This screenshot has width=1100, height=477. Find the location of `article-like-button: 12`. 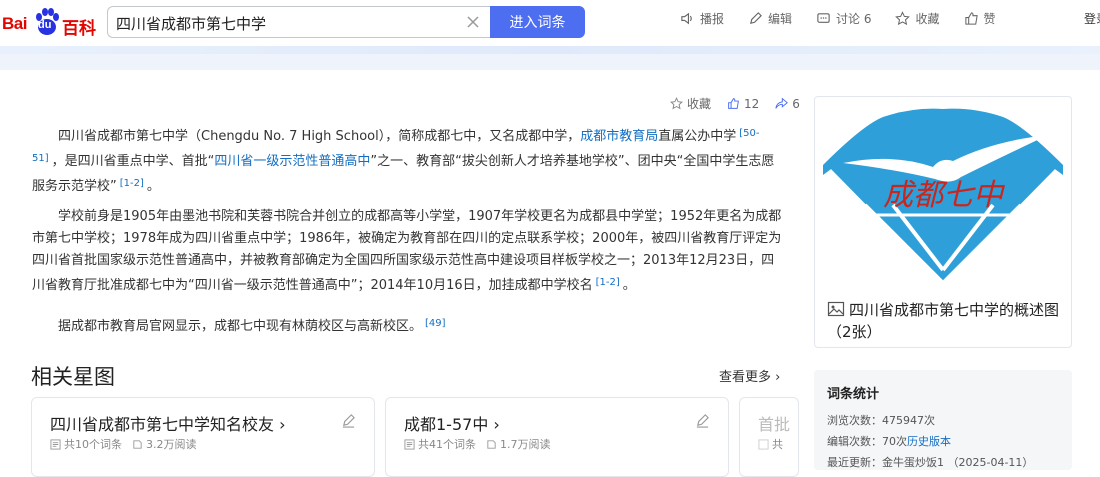

article-like-button: 12 is located at coordinates (743, 103).